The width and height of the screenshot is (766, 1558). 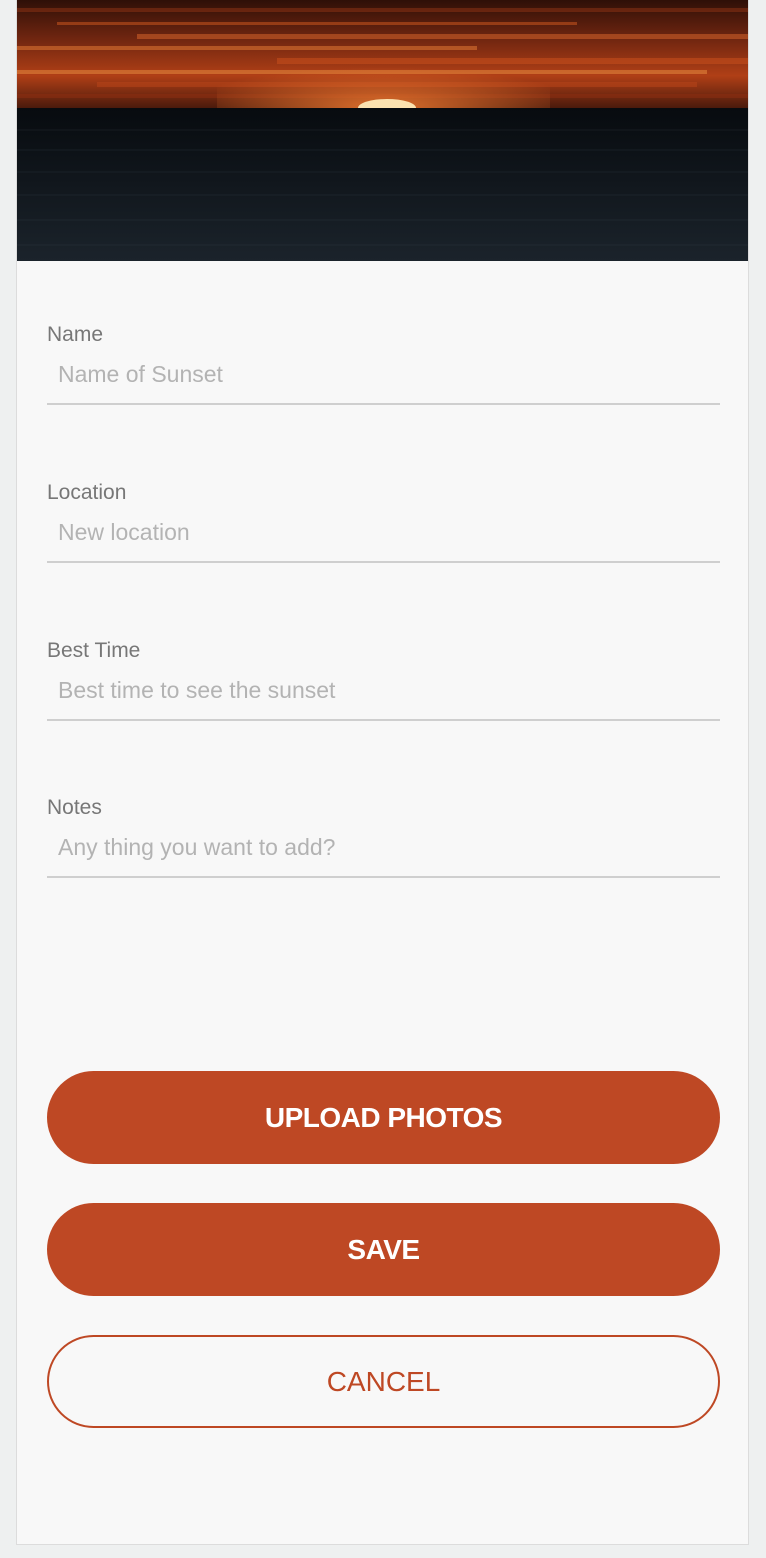 I want to click on name-input, so click(x=383, y=380).